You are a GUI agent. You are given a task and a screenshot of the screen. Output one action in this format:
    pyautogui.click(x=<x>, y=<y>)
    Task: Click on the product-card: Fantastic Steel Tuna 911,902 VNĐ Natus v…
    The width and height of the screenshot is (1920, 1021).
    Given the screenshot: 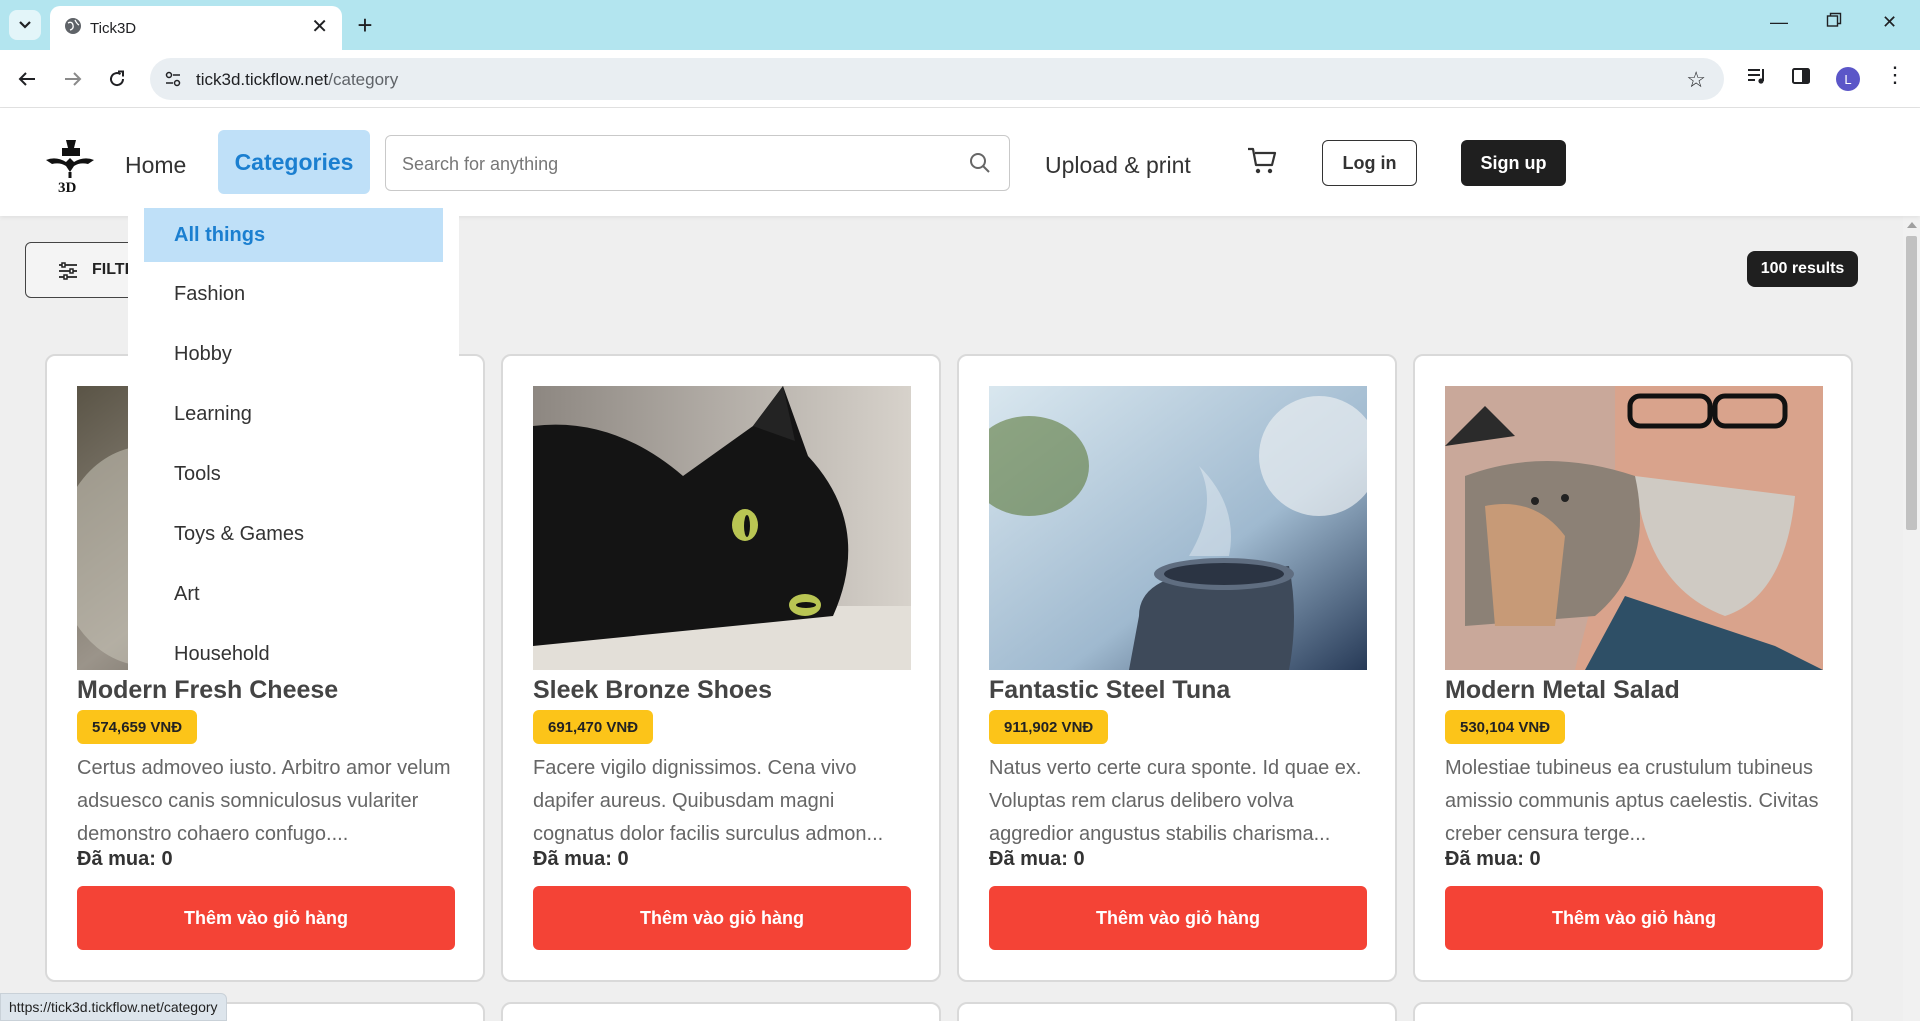 What is the action you would take?
    pyautogui.click(x=1177, y=668)
    